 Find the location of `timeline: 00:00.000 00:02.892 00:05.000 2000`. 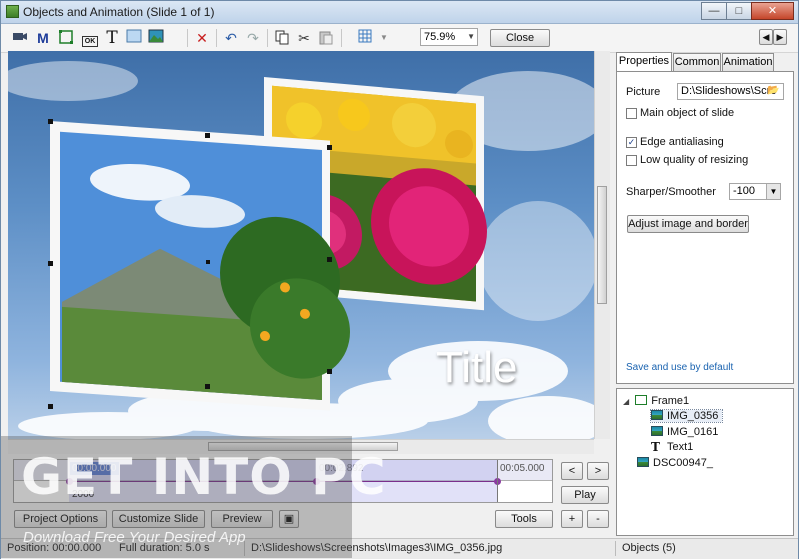

timeline: 00:00.000 00:02.892 00:05.000 2000 is located at coordinates (283, 481).